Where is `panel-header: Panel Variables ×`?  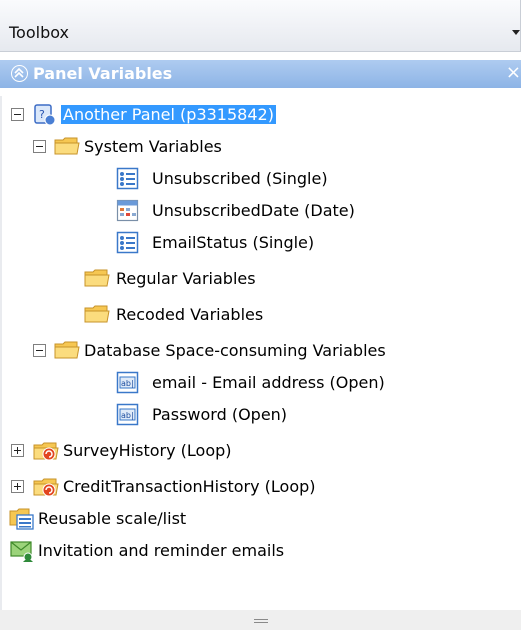
panel-header: Panel Variables × is located at coordinates (260, 74).